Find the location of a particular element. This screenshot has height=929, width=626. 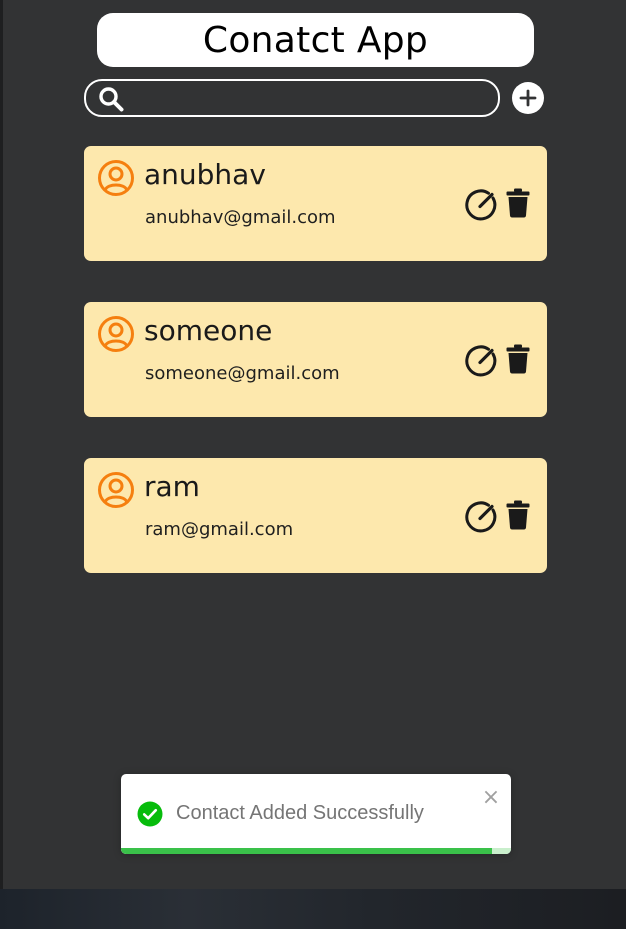

add-contact-button is located at coordinates (528, 98).